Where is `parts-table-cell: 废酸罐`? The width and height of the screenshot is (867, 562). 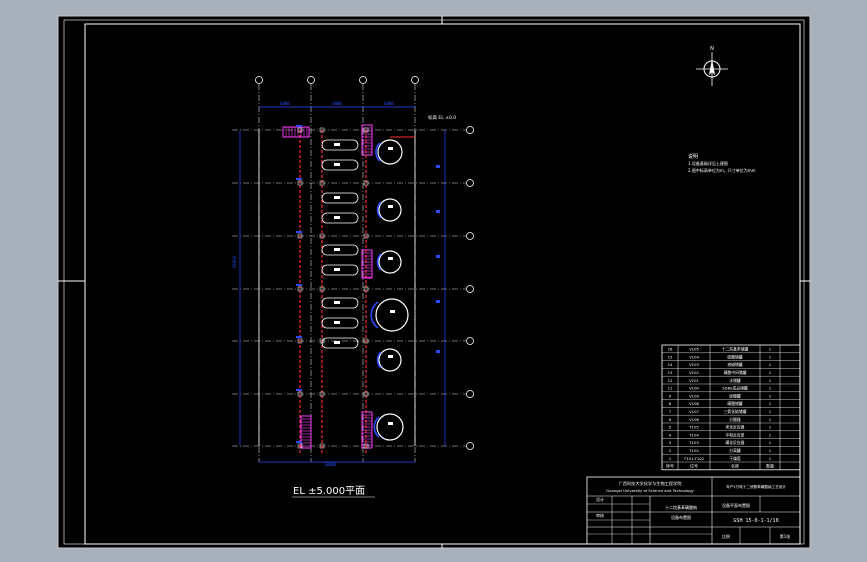 parts-table-cell: 废酸罐 is located at coordinates (735, 395).